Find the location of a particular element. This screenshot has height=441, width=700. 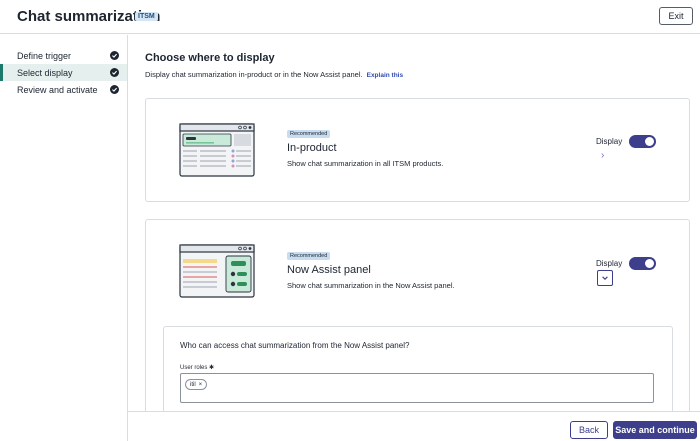

role-chip: itil × is located at coordinates (196, 384).